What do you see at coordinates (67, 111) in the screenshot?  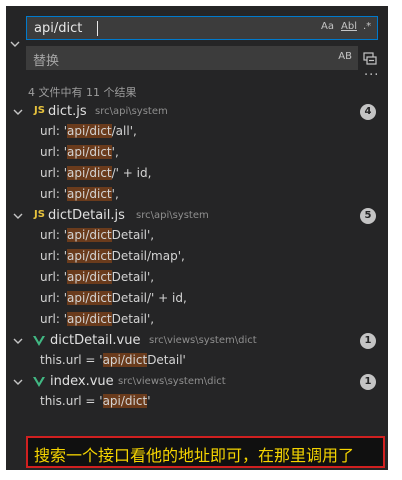 I see `file-name: dict.js` at bounding box center [67, 111].